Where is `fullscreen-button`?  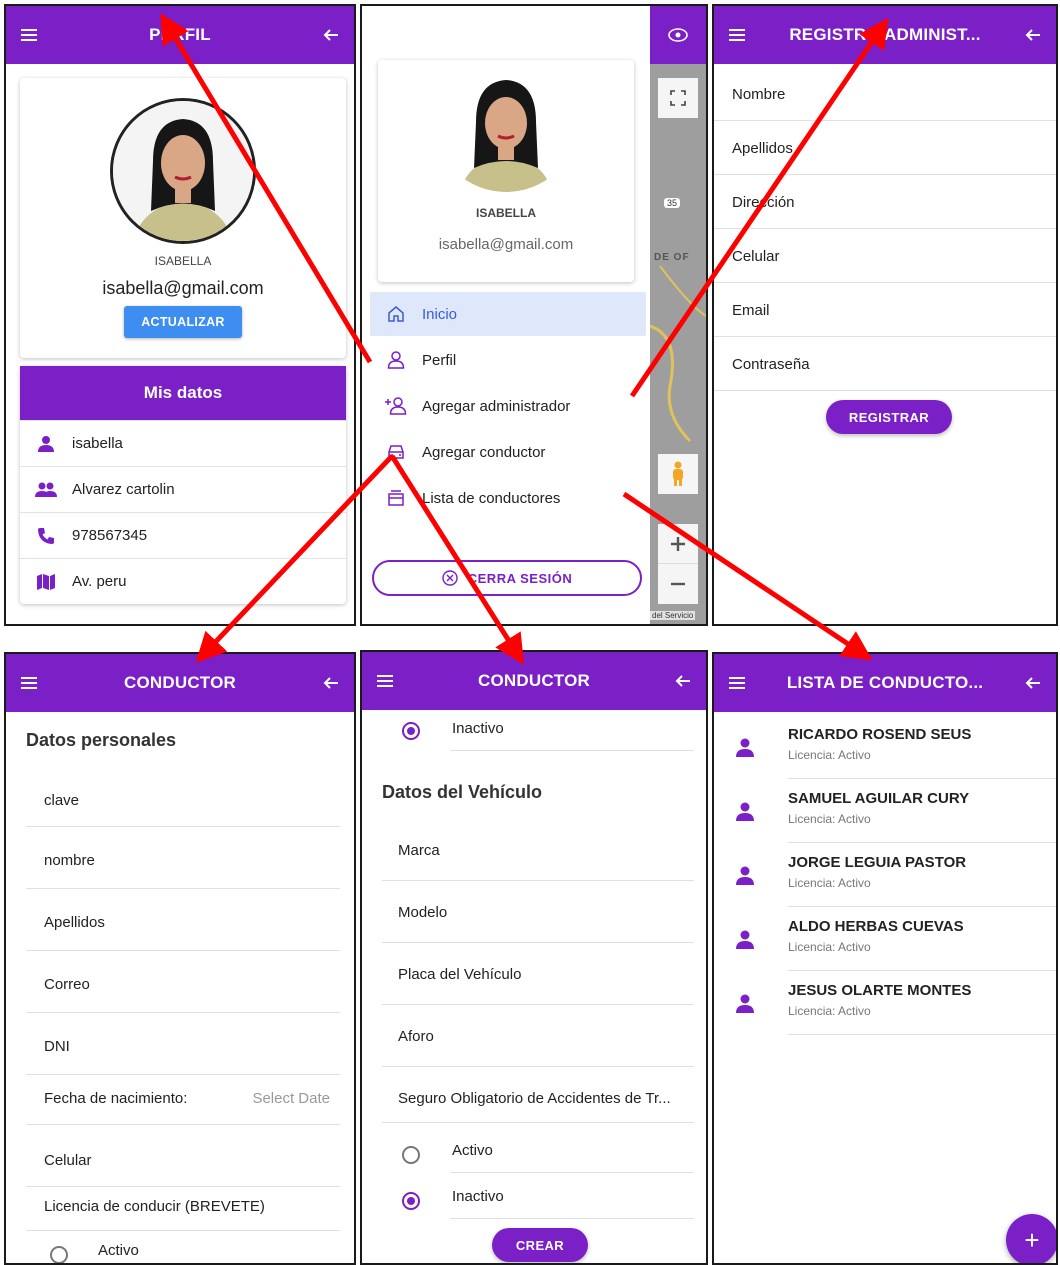 fullscreen-button is located at coordinates (678, 98).